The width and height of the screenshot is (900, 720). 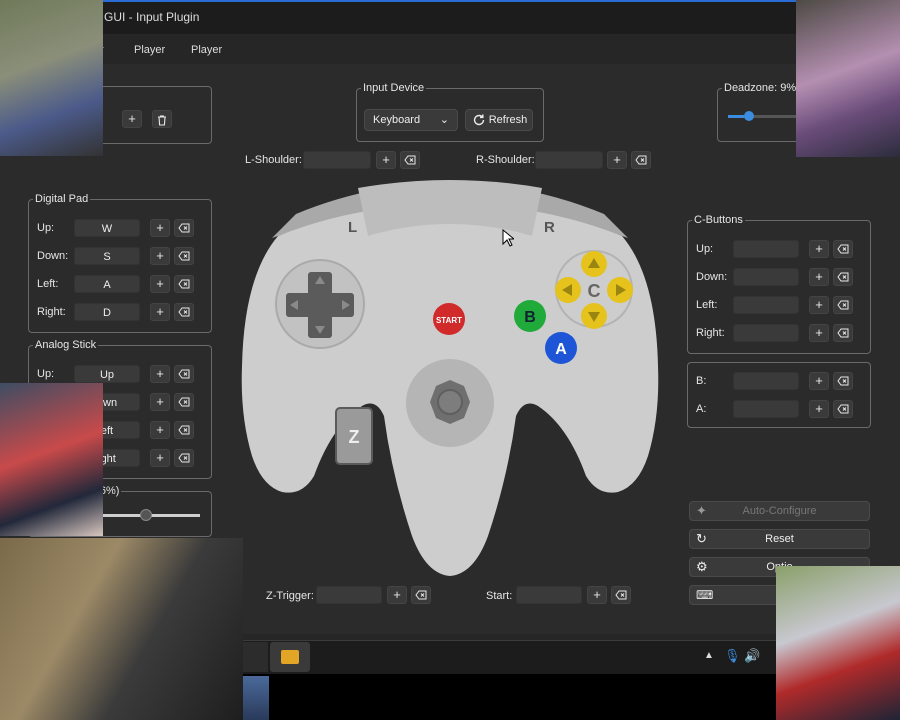 What do you see at coordinates (51, 459) in the screenshot?
I see `overlay-photo-mid-left` at bounding box center [51, 459].